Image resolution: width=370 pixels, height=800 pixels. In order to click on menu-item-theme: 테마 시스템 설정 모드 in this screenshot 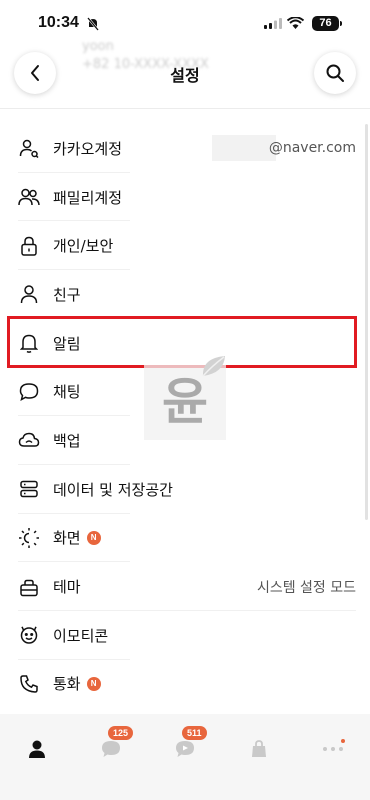, I will do `click(185, 586)`.